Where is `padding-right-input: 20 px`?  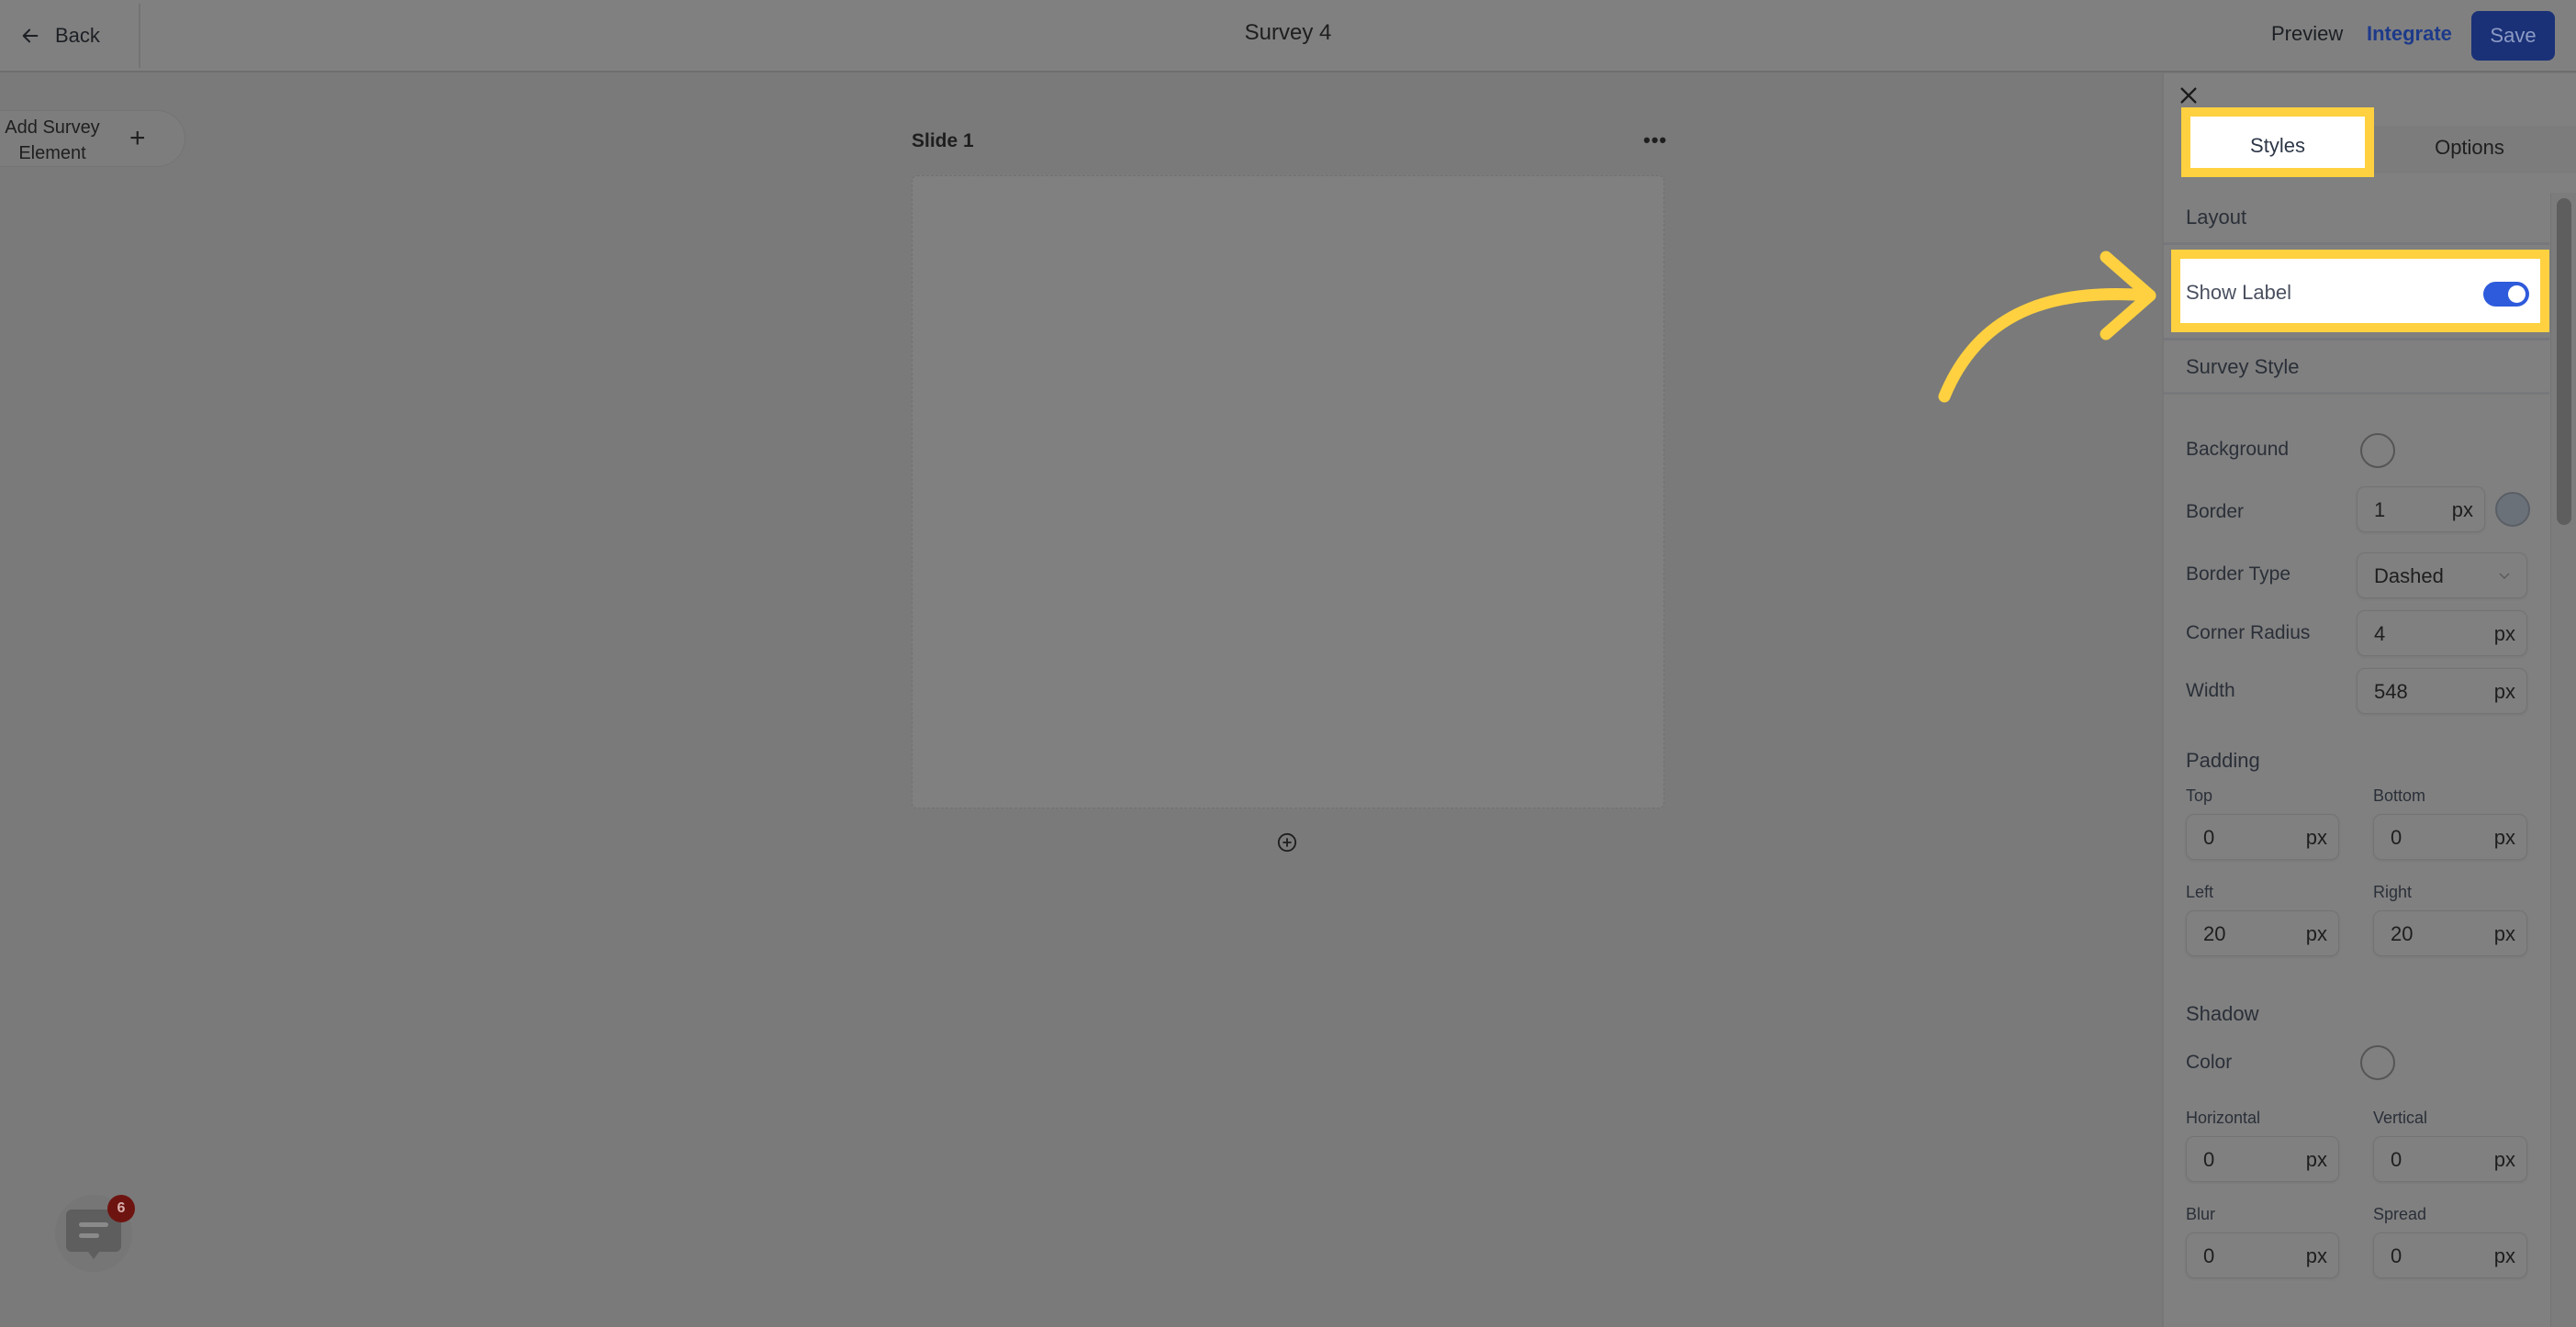 padding-right-input: 20 px is located at coordinates (2450, 933).